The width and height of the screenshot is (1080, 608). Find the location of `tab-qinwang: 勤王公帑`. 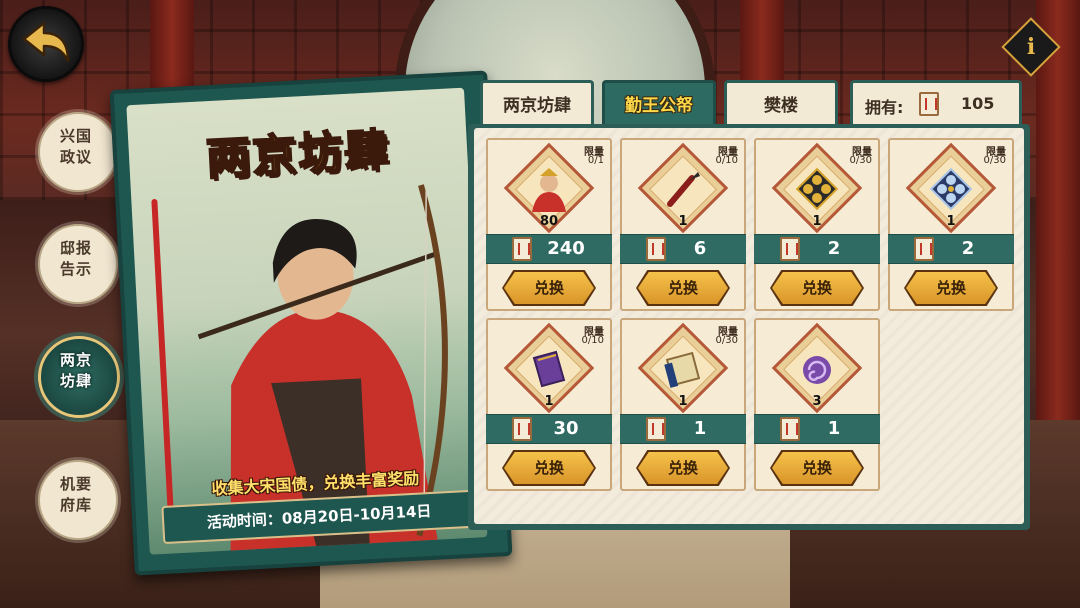

tab-qinwang: 勤王公帑 is located at coordinates (659, 103).